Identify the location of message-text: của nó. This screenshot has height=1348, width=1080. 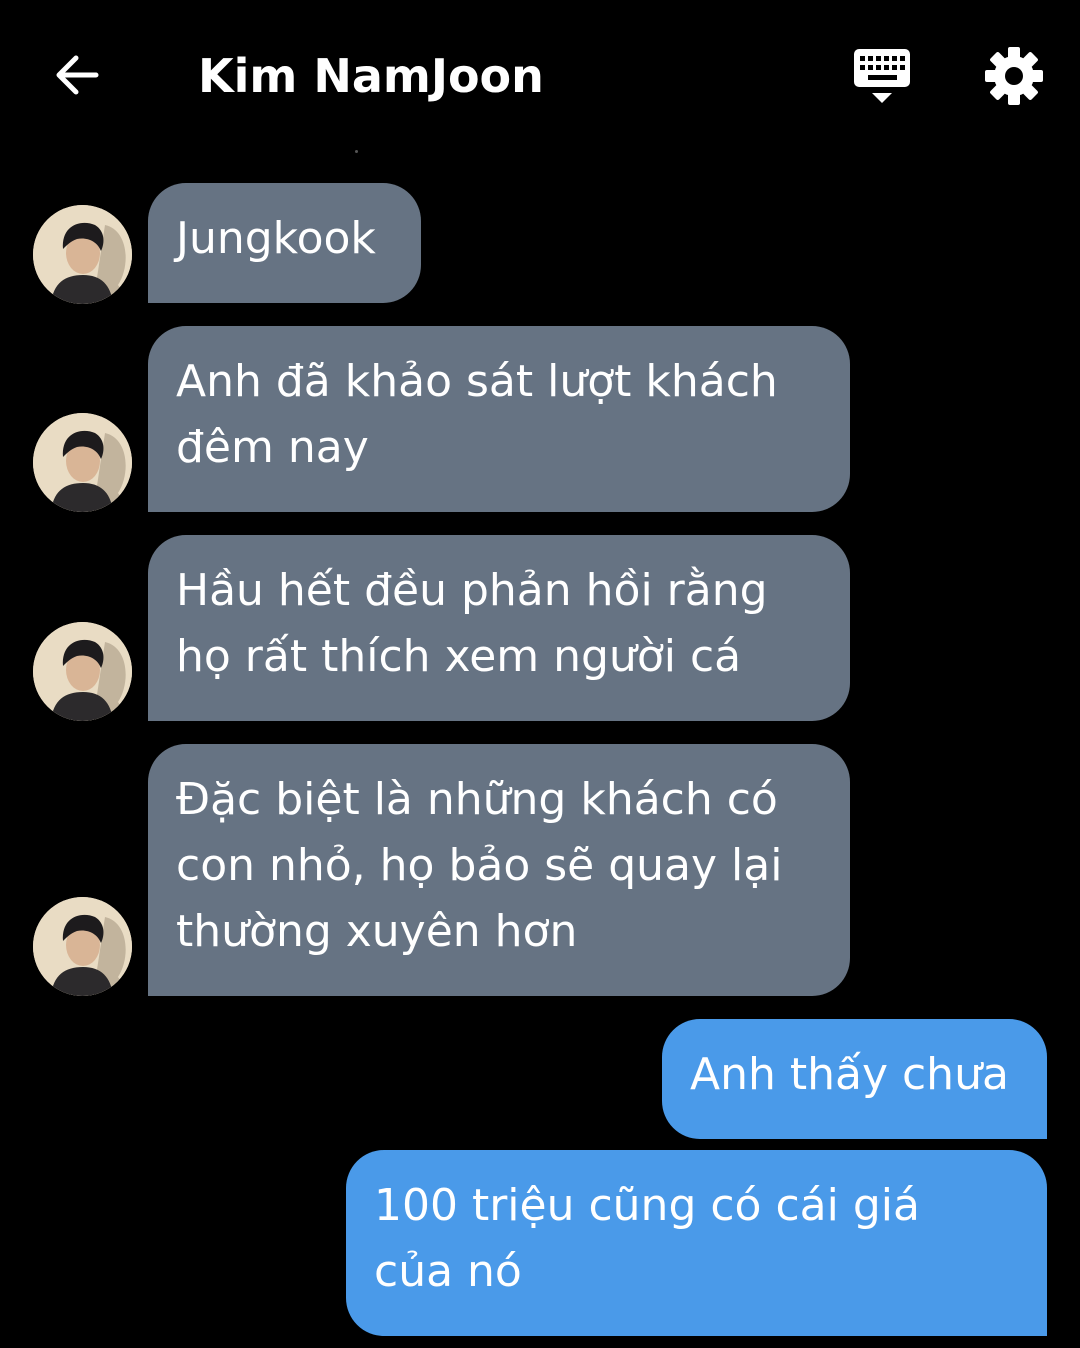
(448, 1271).